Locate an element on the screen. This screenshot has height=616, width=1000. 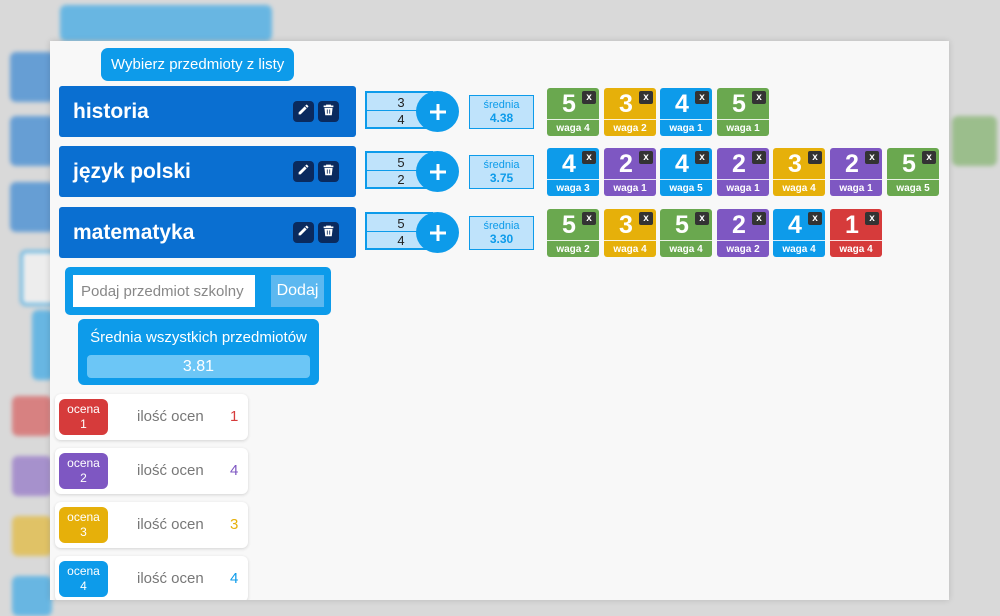
grade-tile: 5 x waga 1 is located at coordinates (743, 112).